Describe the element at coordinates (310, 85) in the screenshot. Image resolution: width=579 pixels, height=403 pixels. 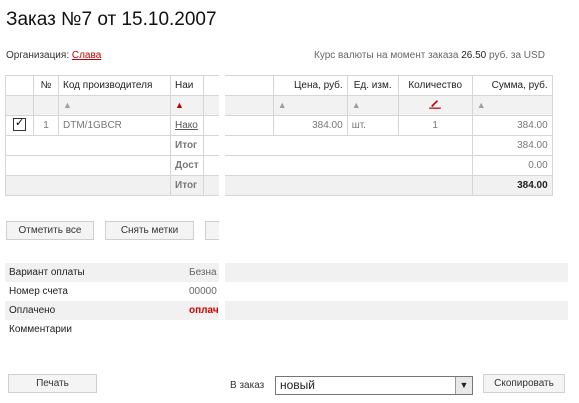
I see `header-price: Цена, руб.` at that location.